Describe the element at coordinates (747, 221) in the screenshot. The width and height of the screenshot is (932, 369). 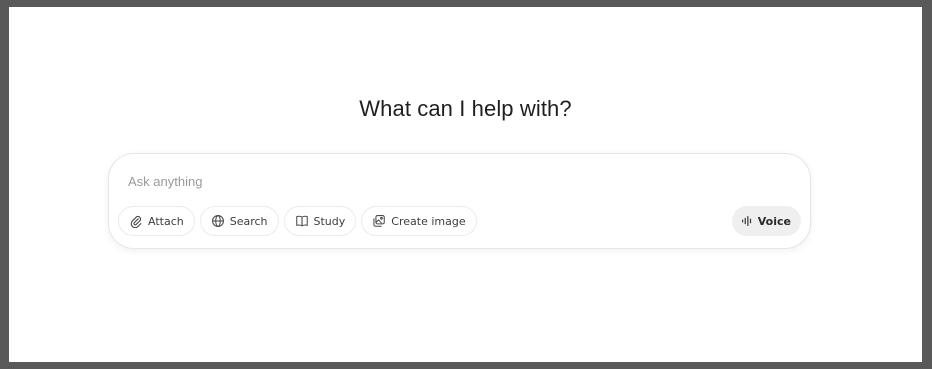
I see `voice-waveform-icon` at that location.